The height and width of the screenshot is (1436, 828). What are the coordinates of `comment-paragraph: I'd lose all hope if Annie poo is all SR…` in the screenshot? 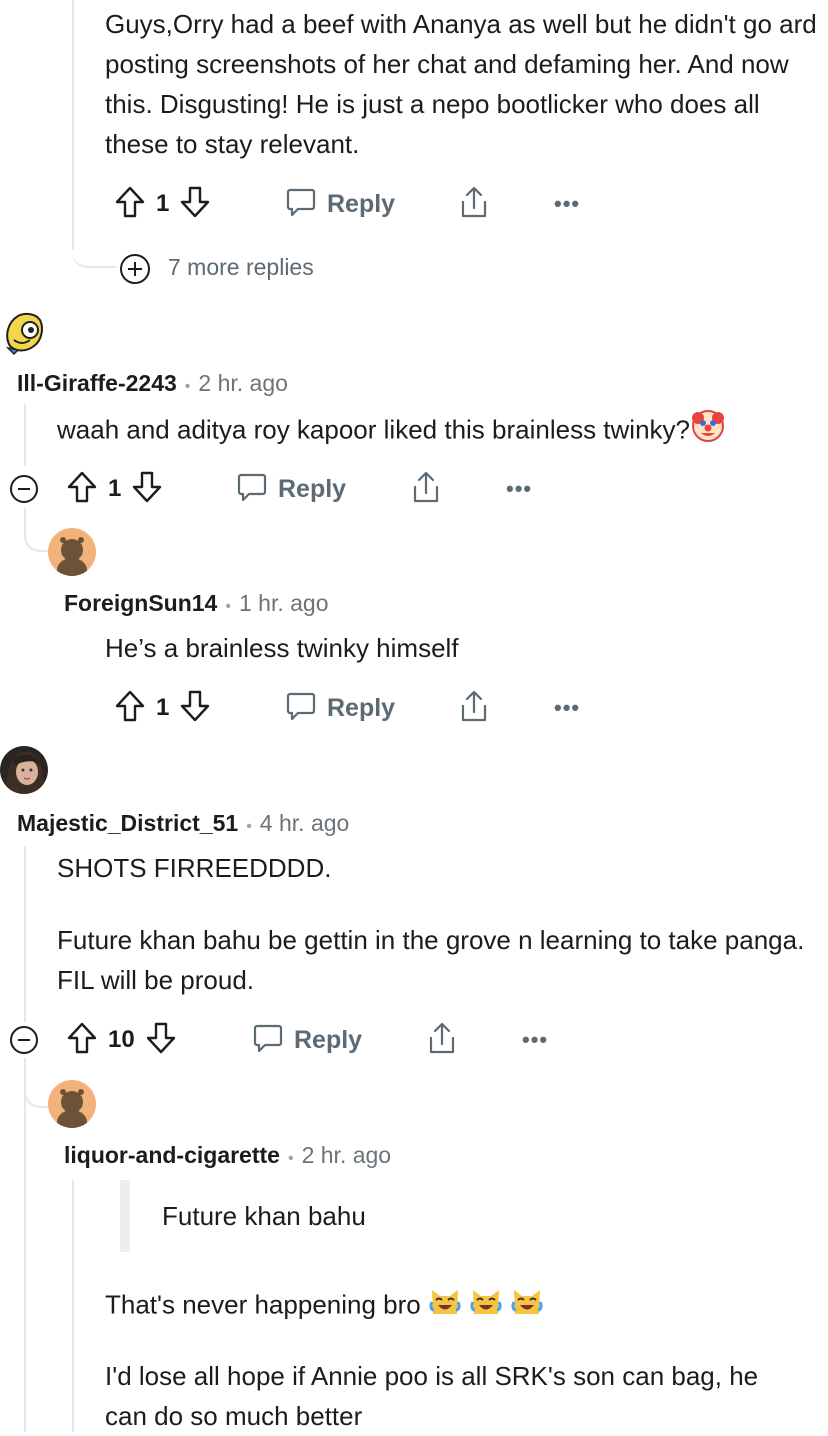 It's located at (432, 1396).